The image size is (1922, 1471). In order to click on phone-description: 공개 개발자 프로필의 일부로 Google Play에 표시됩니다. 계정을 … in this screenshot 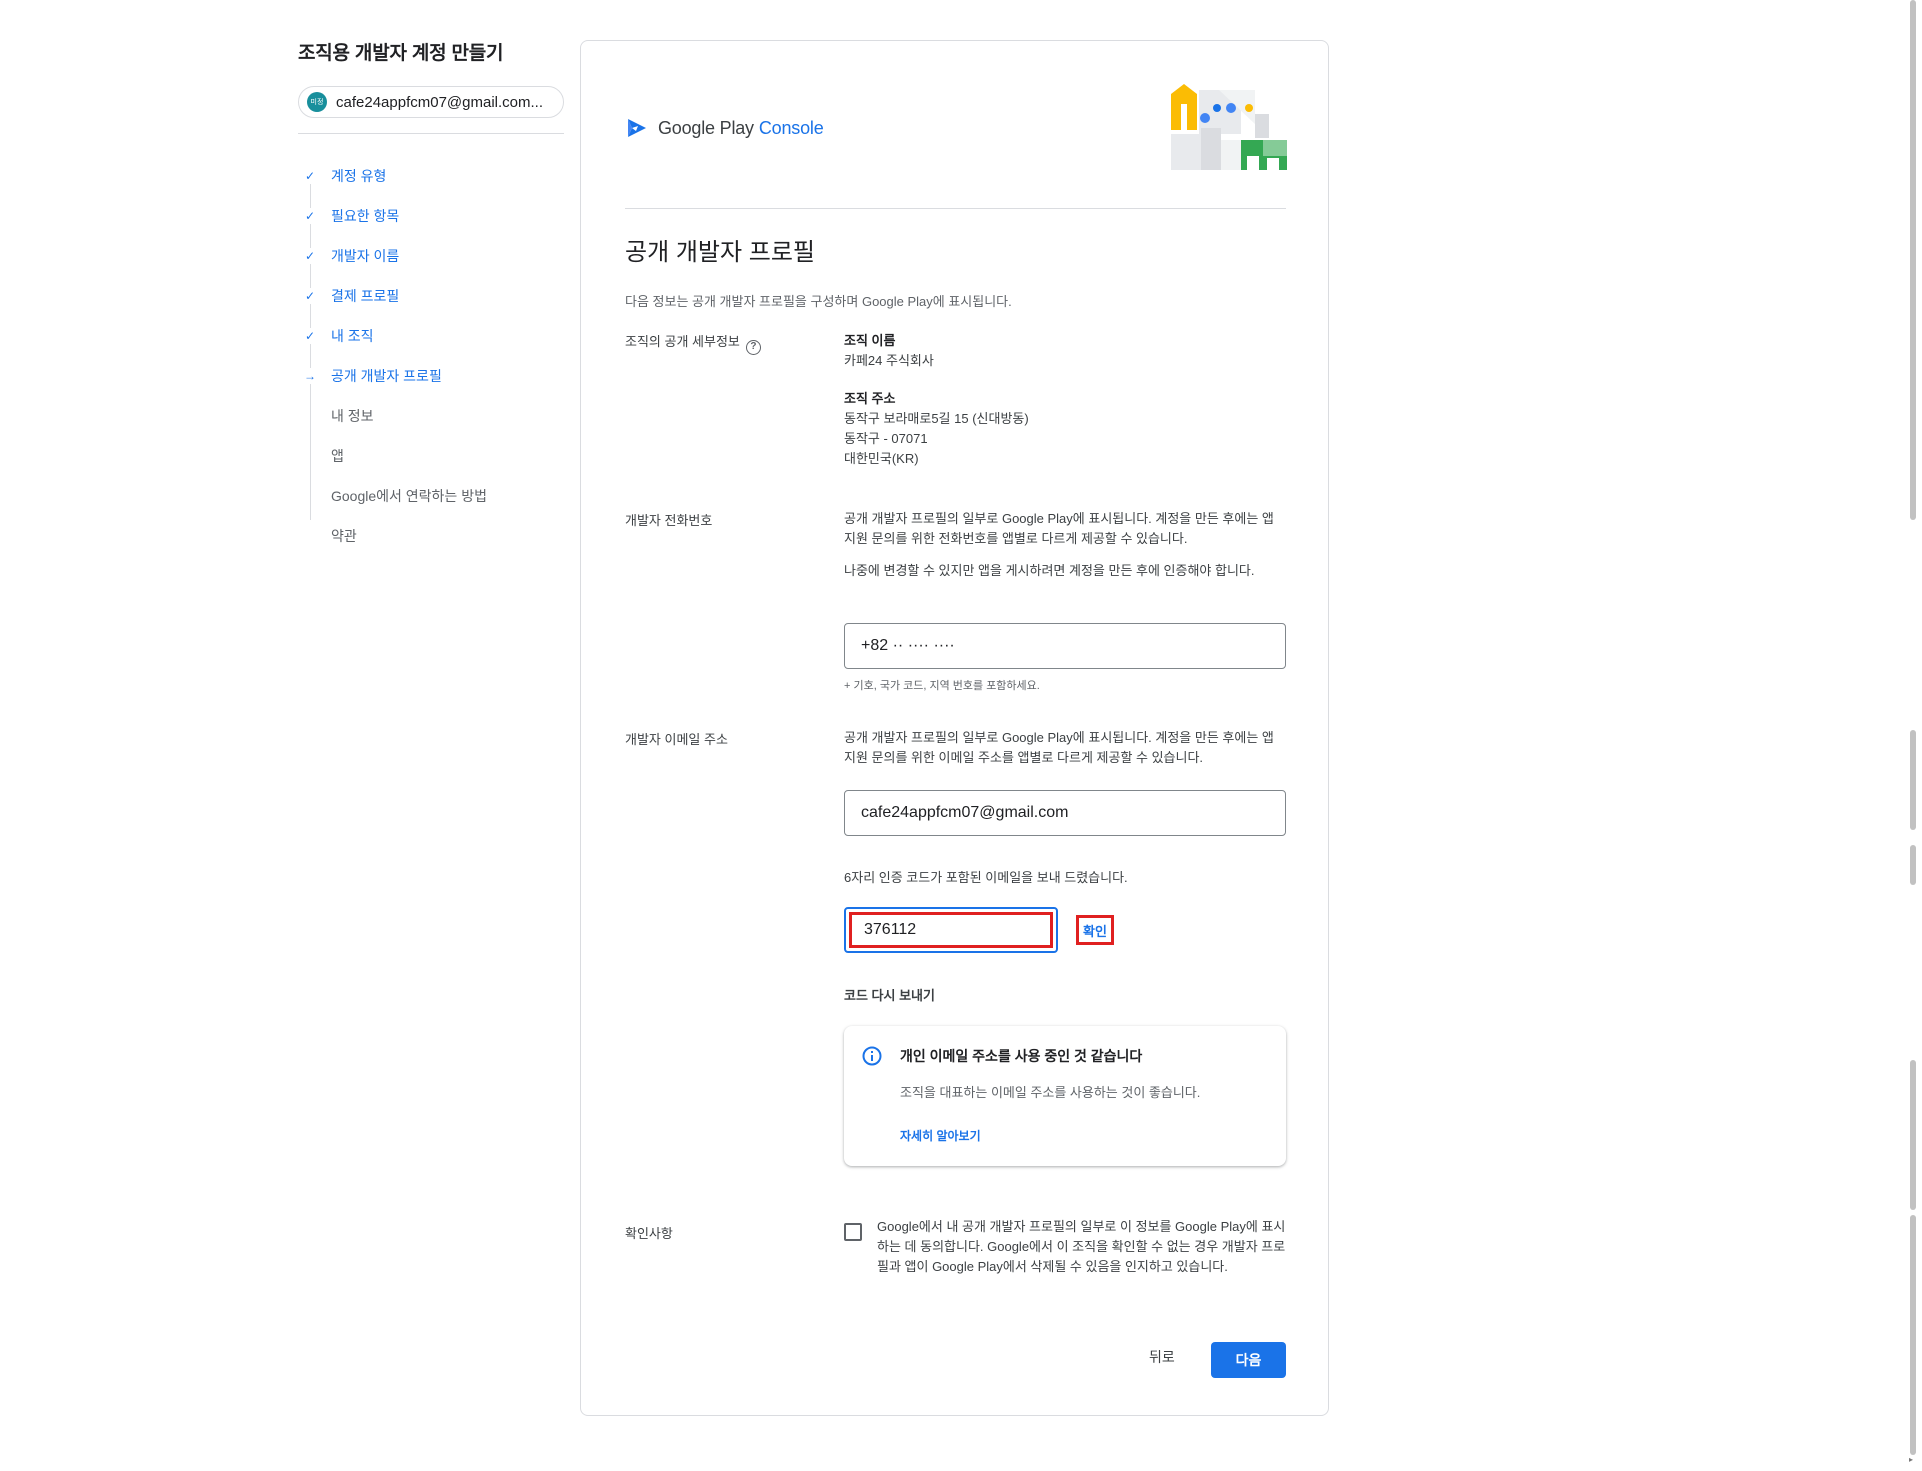, I will do `click(1065, 545)`.